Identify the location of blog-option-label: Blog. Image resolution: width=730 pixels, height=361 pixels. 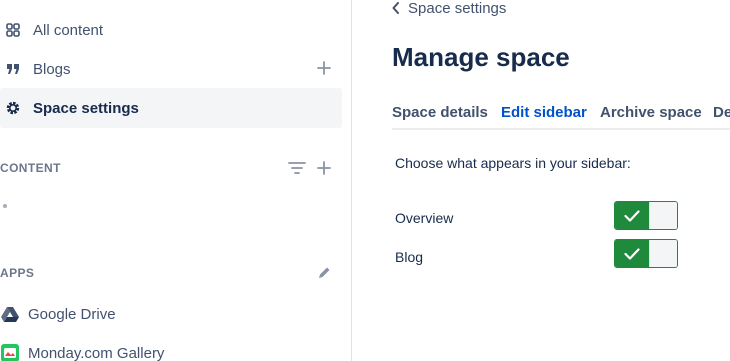
(409, 257).